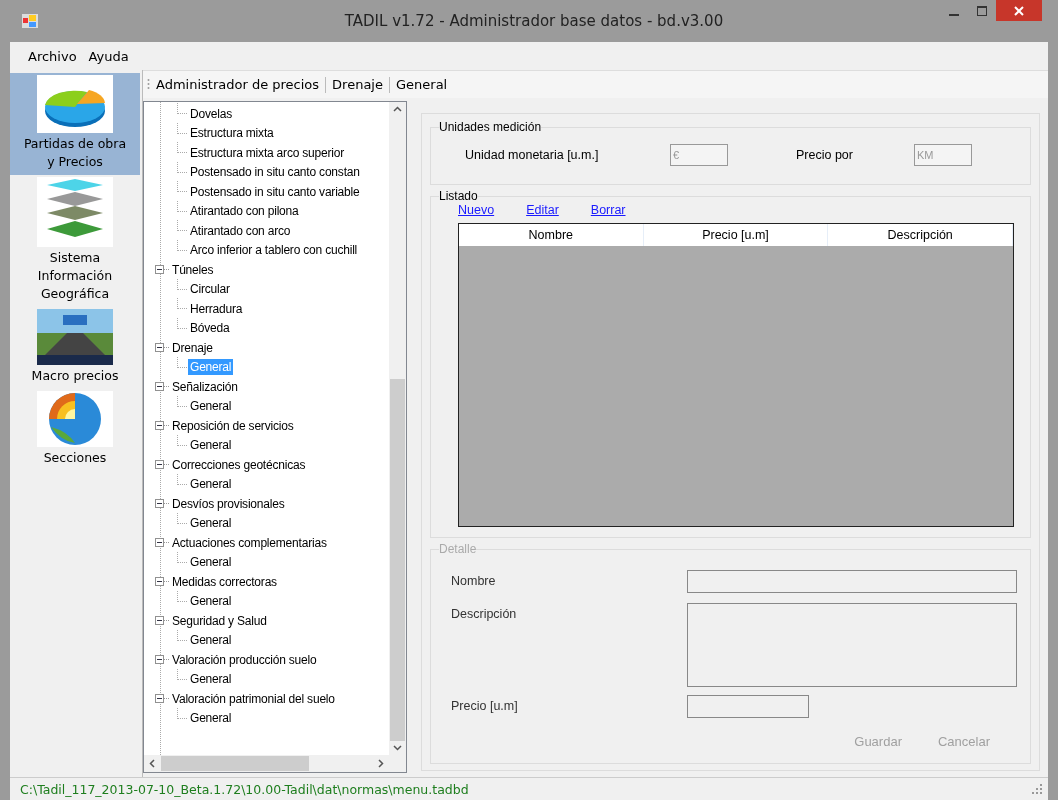  What do you see at coordinates (238, 84) in the screenshot?
I see `breadcrumb-item: Administrador de precios` at bounding box center [238, 84].